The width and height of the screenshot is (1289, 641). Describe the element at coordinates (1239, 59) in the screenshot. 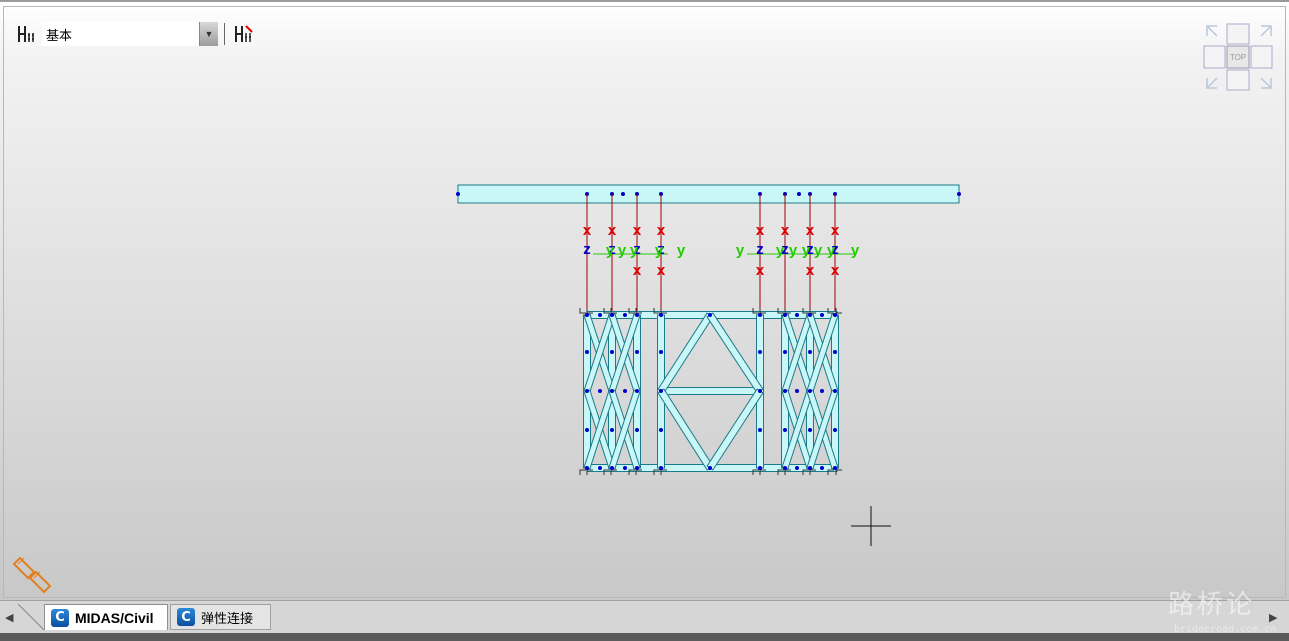

I see `view-cube: TOP` at that location.